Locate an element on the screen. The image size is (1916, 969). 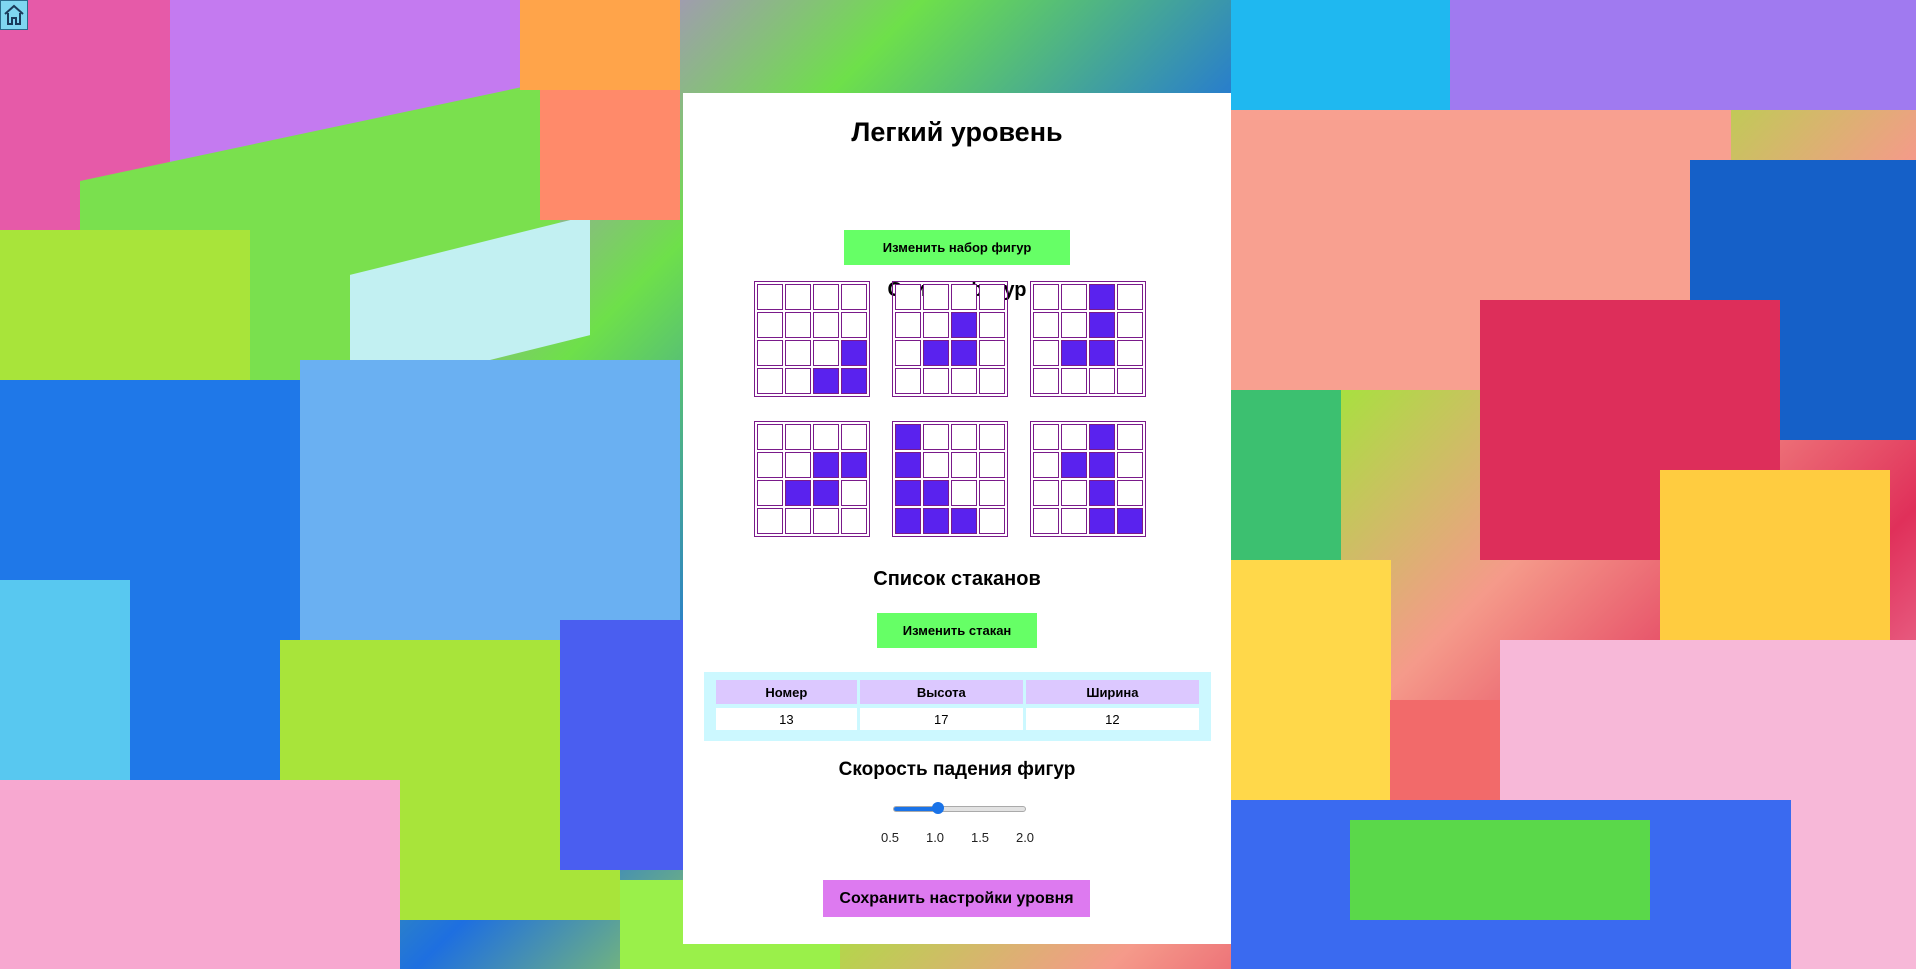
tick-label: 0.5 is located at coordinates (890, 837).